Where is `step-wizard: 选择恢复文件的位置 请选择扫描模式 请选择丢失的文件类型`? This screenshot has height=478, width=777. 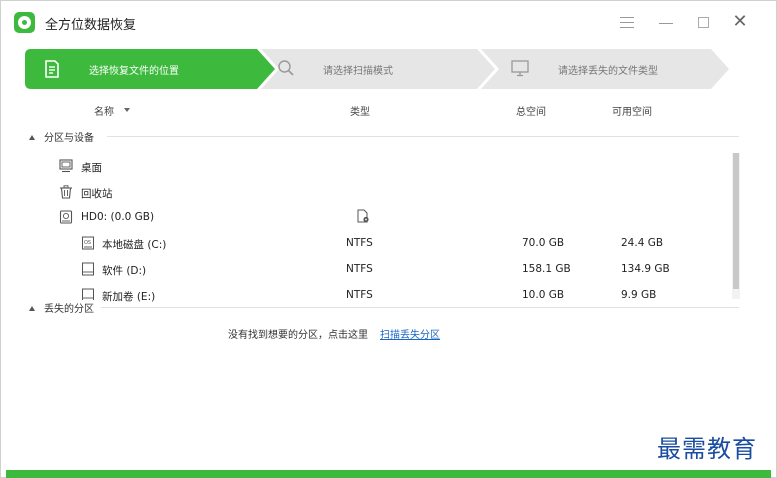
step-wizard: 选择恢复文件的位置 请选择扫描模式 请选择丢失的文件类型 is located at coordinates (377, 69).